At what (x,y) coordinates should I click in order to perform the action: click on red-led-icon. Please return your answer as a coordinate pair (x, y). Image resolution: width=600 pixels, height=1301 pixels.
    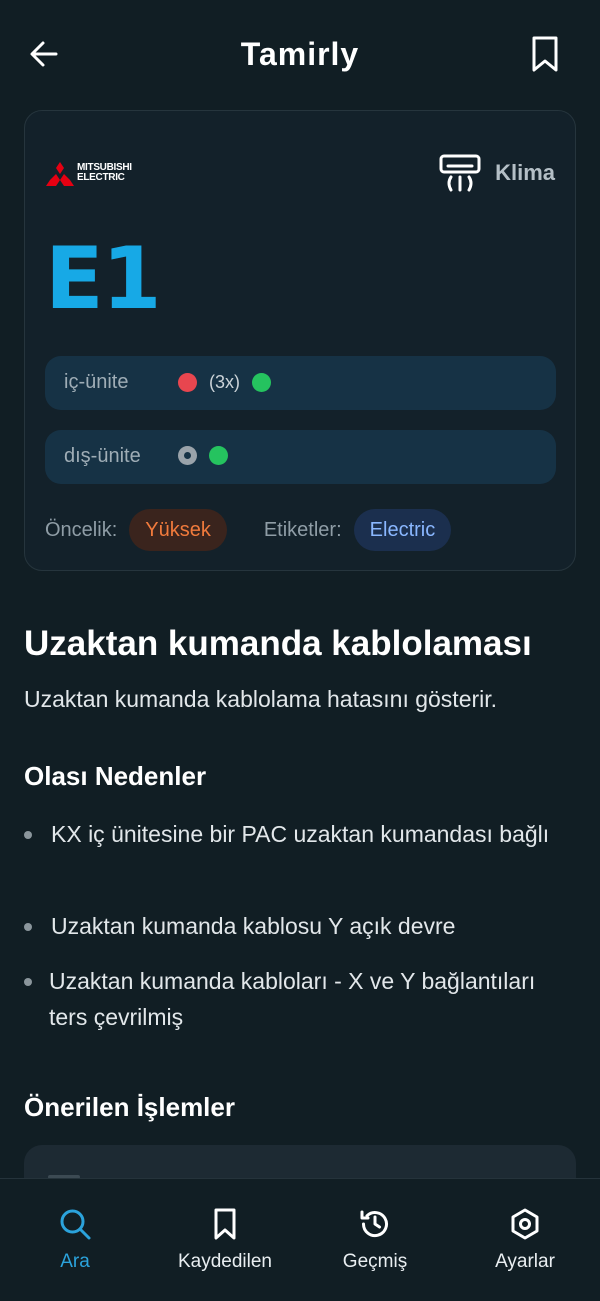
    Looking at the image, I should click on (187, 382).